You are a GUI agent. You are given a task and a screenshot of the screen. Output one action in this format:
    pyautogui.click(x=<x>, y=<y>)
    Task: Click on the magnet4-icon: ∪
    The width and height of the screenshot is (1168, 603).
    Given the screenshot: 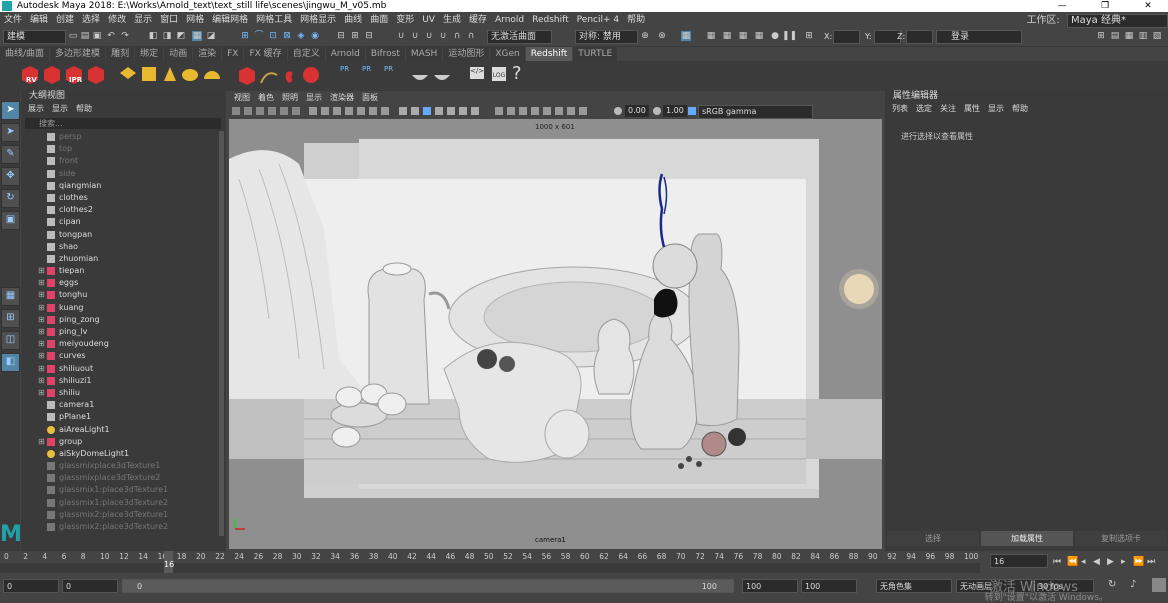 What is the action you would take?
    pyautogui.click(x=443, y=36)
    